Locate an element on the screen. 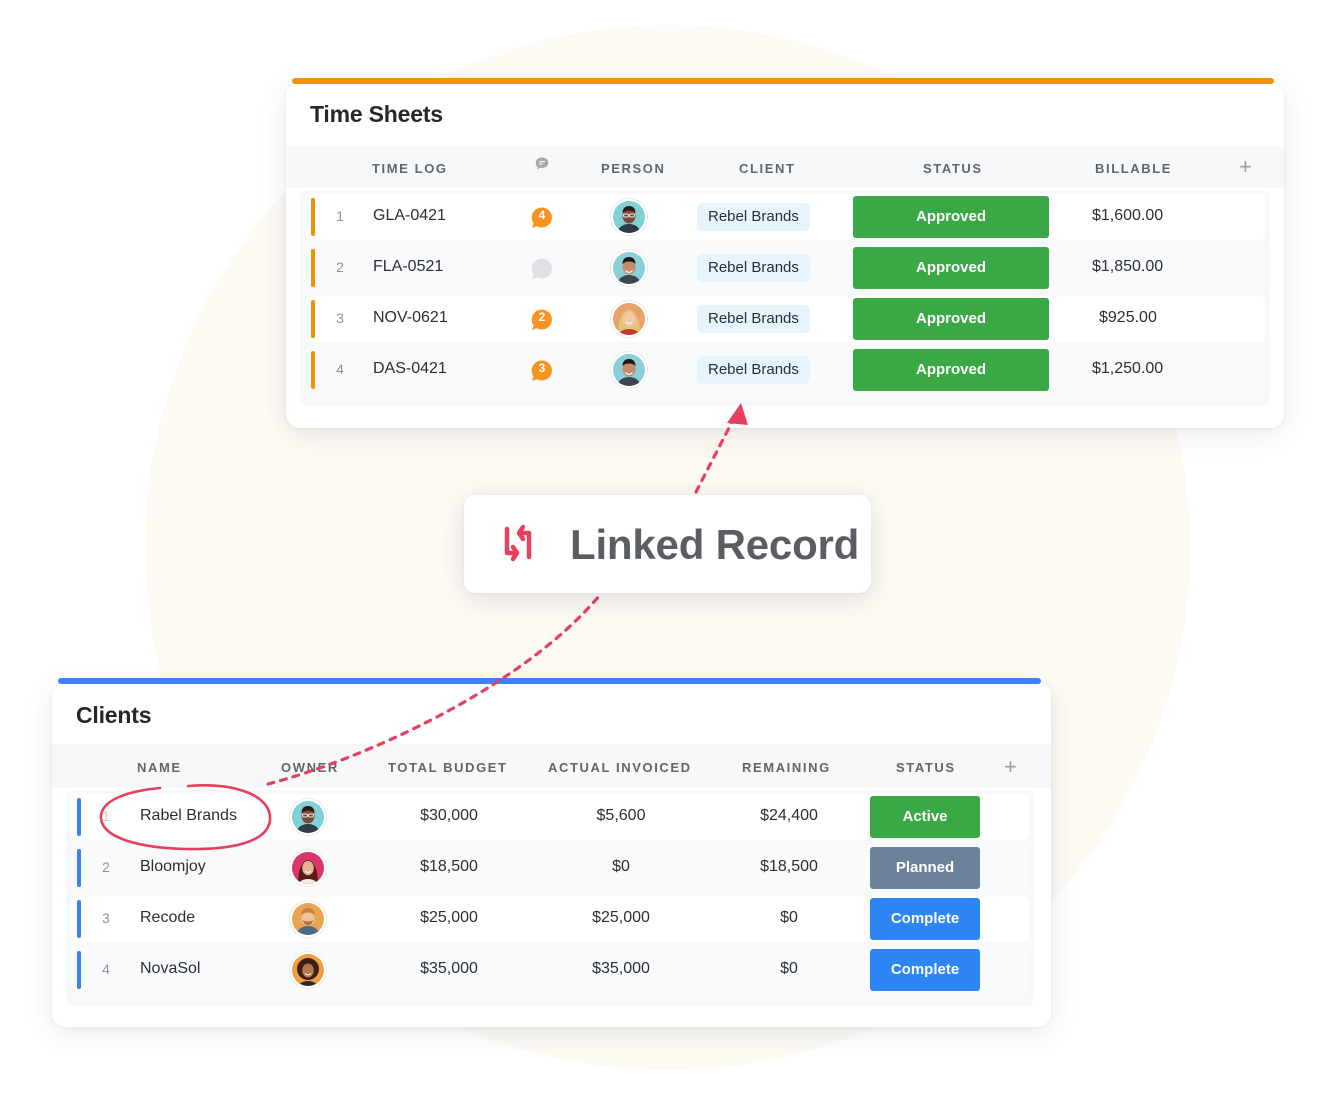 The image size is (1340, 1100). column-header-name: NAME is located at coordinates (159, 767).